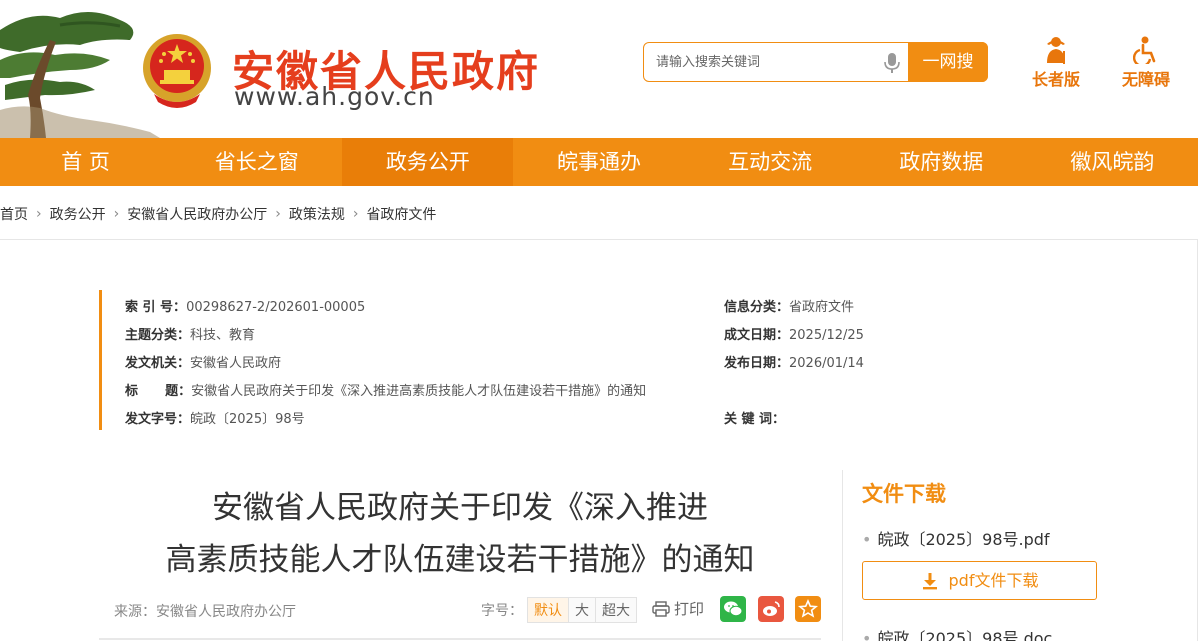  Describe the element at coordinates (794, 363) in the screenshot. I see `meta-published: 发布日期：2026/01/14` at that location.